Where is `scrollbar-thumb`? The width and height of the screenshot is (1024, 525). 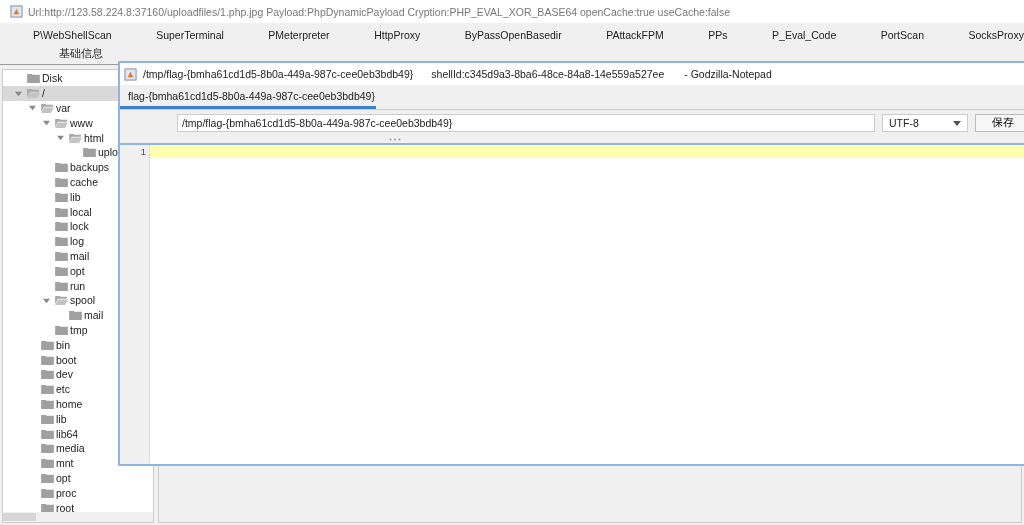 scrollbar-thumb is located at coordinates (19, 517).